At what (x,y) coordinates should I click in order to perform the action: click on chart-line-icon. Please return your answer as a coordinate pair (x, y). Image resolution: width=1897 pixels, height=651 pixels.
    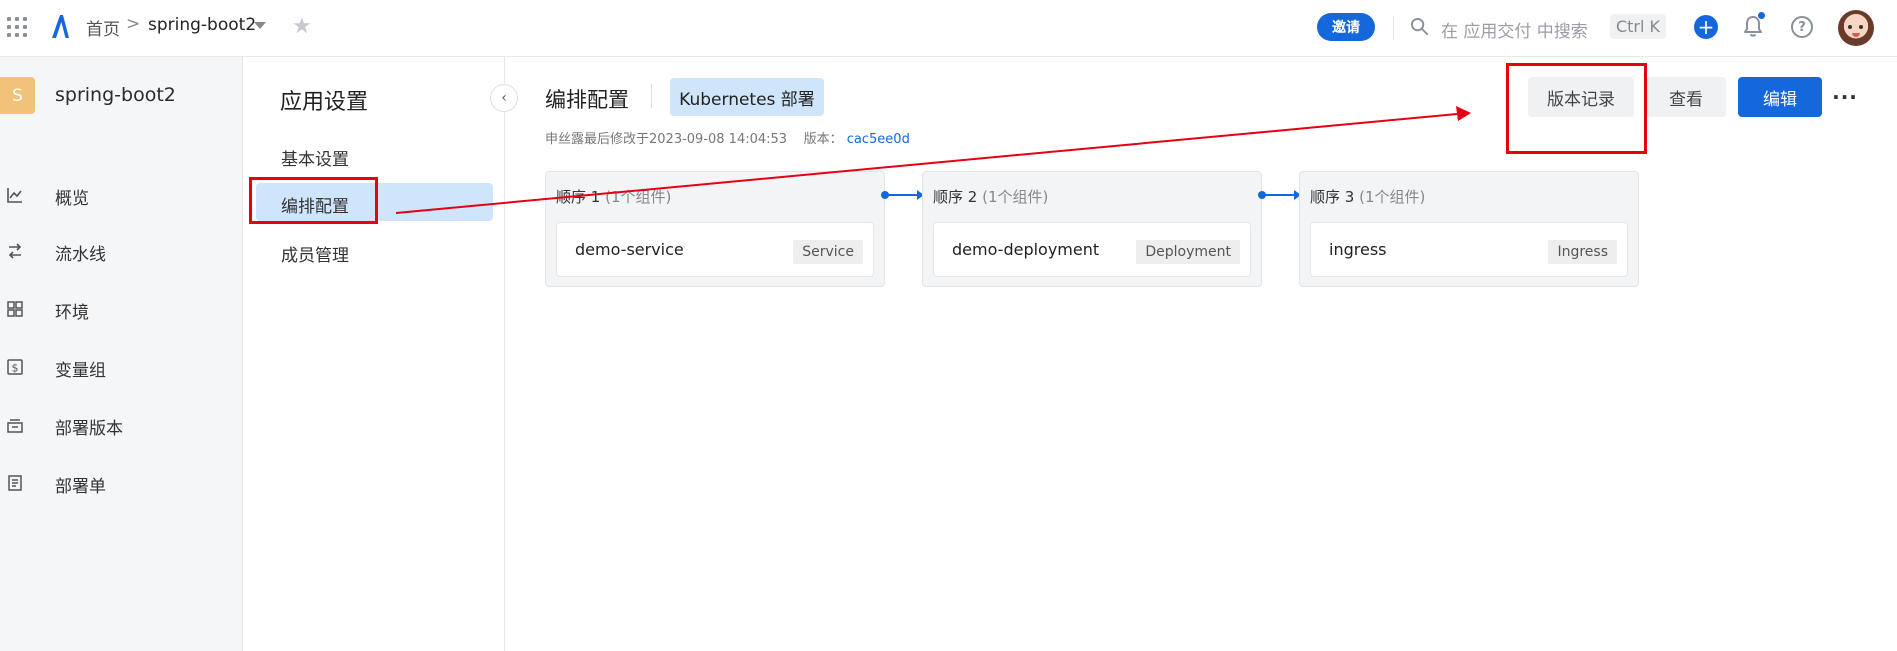
    Looking at the image, I should click on (14, 195).